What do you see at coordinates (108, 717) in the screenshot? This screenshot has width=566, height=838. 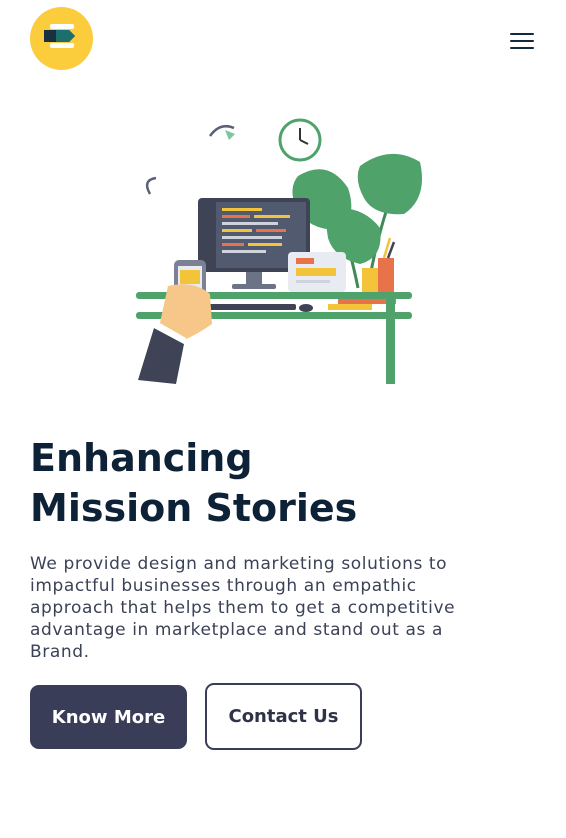 I see `know-more-button: Know More` at bounding box center [108, 717].